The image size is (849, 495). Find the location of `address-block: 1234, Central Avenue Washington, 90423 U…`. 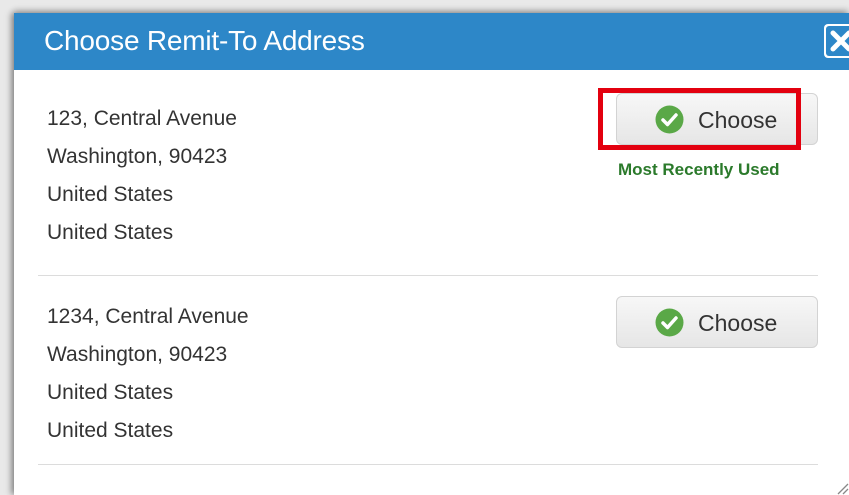

address-block: 1234, Central Avenue Washington, 90423 U… is located at coordinates (148, 374).